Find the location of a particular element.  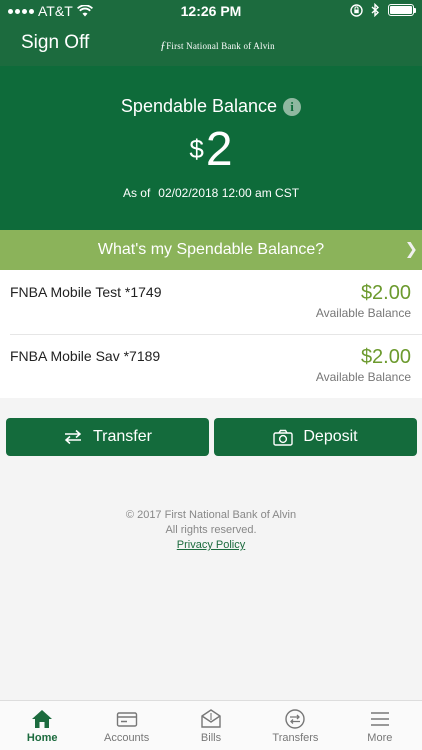

nav-bar: Sign Off ƒFirst National Bank of Alvin is located at coordinates (211, 44).